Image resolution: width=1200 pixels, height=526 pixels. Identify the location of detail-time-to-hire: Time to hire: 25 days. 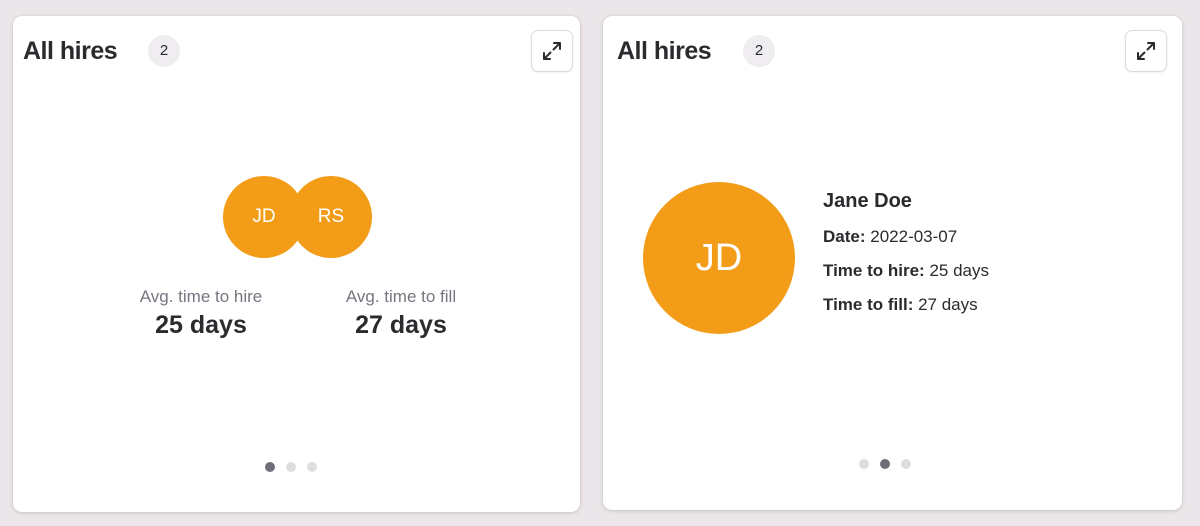
(906, 271).